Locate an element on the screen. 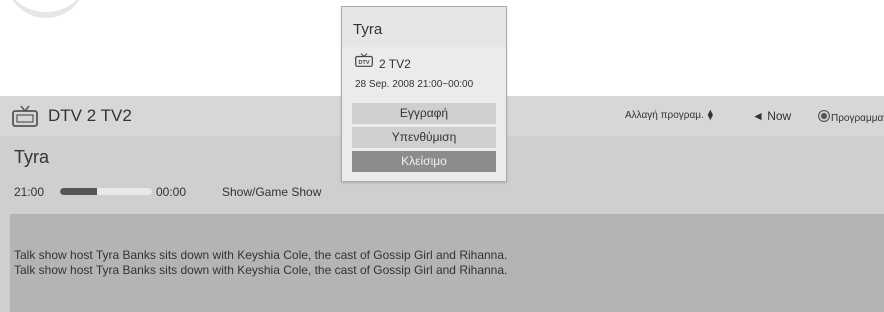 The image size is (884, 312). change-program-hint: Αλλαγή προγραμ. ▲ ▼ is located at coordinates (670, 115).